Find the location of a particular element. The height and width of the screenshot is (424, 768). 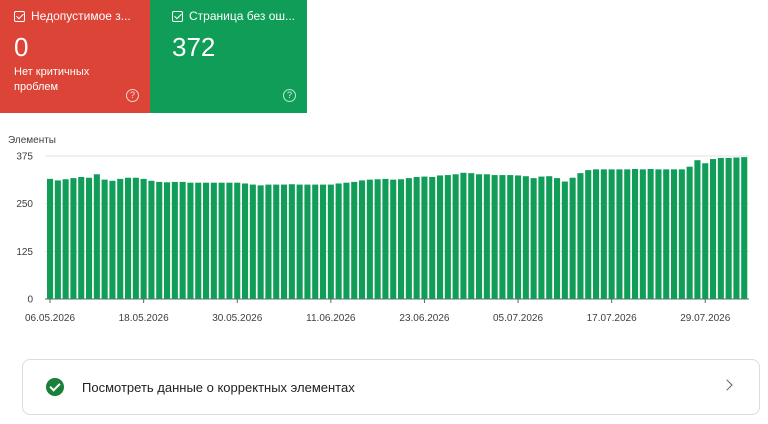

valid-status-card: Страница без ош... 372 ? is located at coordinates (228, 56).